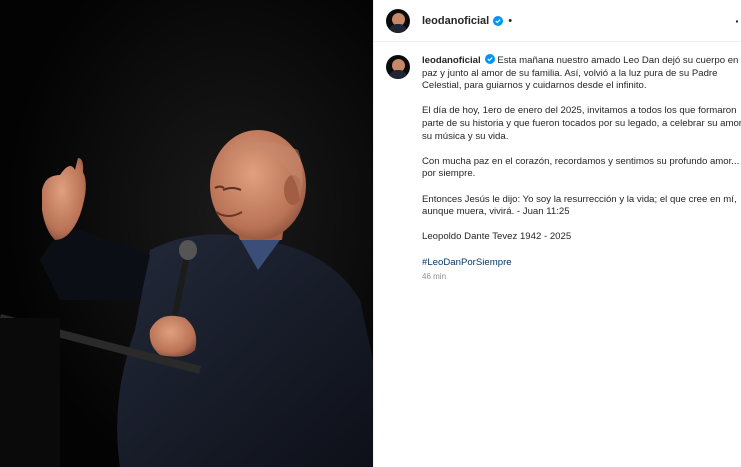 This screenshot has width=741, height=467. What do you see at coordinates (455, 21) in the screenshot?
I see `author-username: leodanoficial` at bounding box center [455, 21].